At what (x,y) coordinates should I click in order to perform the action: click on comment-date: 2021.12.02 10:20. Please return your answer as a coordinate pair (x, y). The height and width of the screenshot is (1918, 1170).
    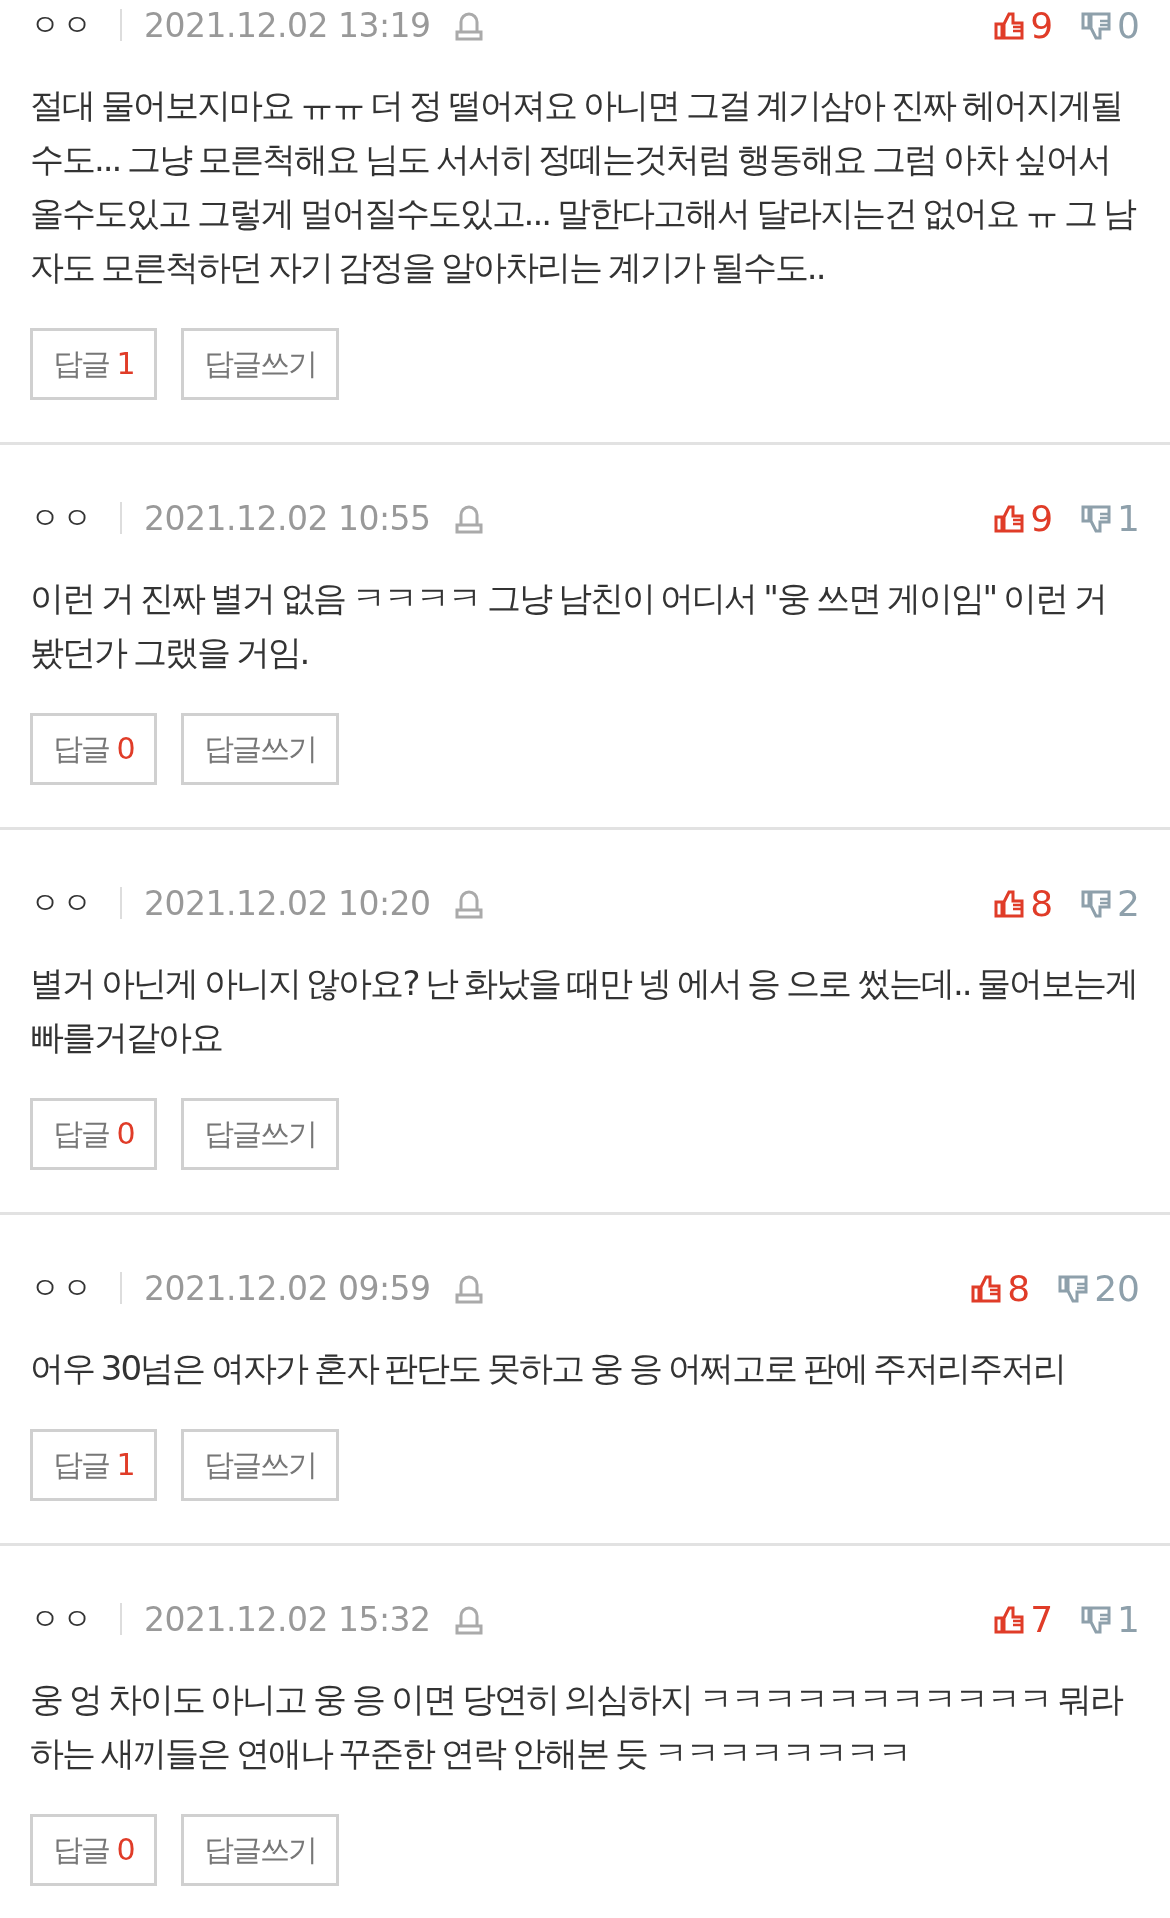
    Looking at the image, I should click on (287, 903).